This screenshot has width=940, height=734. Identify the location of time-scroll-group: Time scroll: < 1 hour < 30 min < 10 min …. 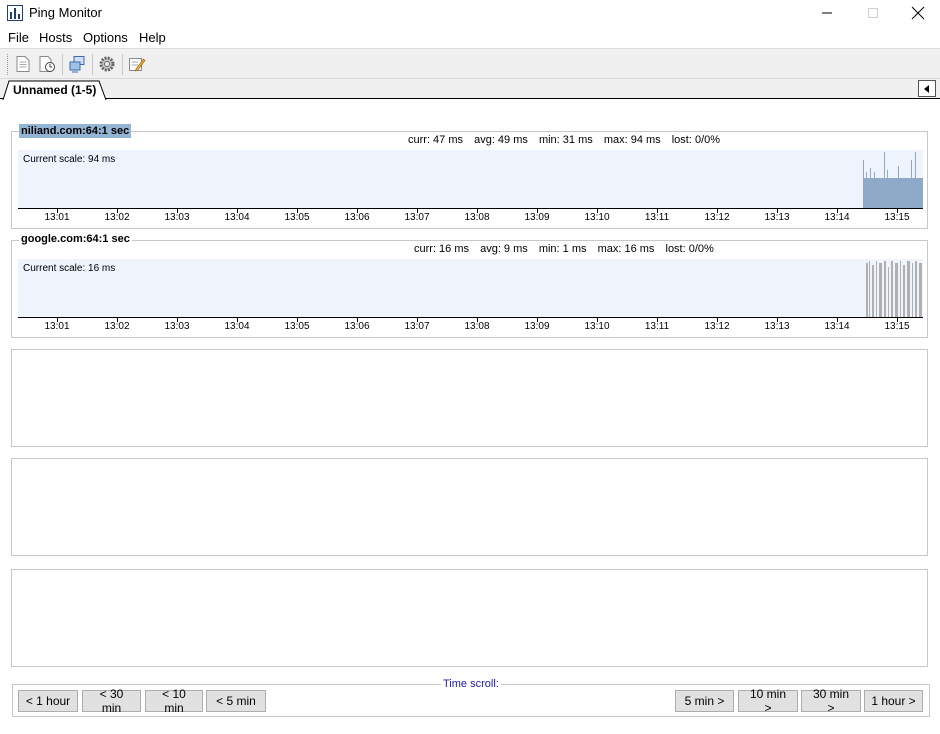
(471, 697).